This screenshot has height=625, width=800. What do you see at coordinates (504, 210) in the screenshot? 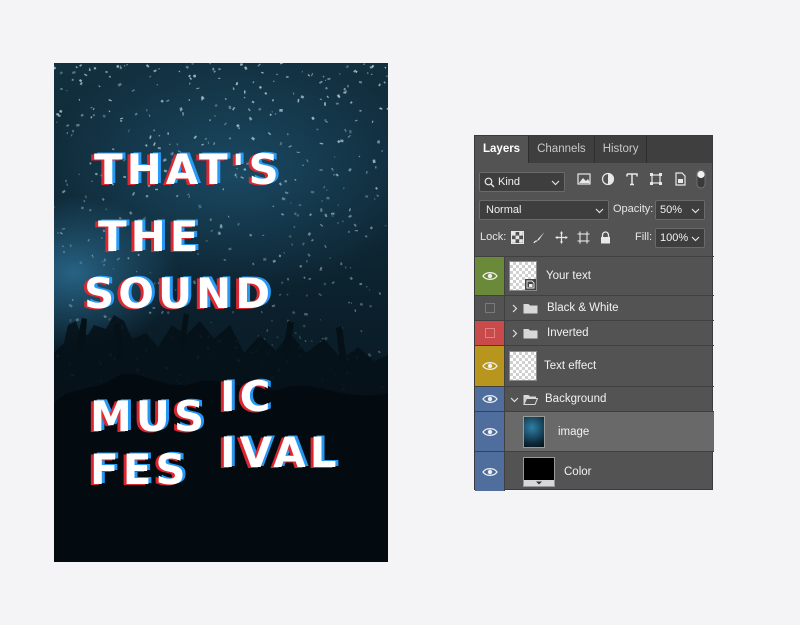
I see `blend-mode-value: Normal` at bounding box center [504, 210].